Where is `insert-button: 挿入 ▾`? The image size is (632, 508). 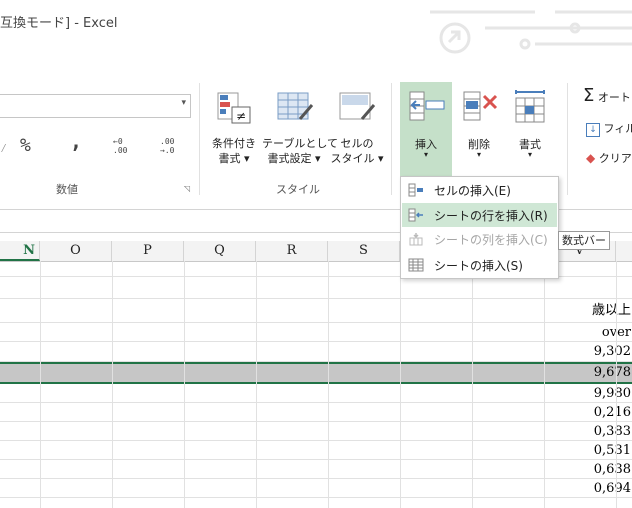
insert-button: 挿入 ▾ is located at coordinates (426, 130).